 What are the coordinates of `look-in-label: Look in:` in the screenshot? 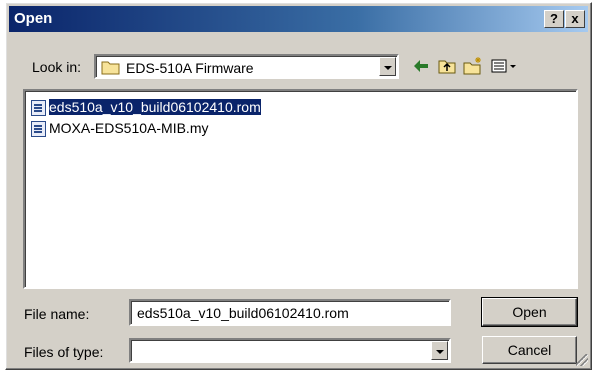 It's located at (57, 67).